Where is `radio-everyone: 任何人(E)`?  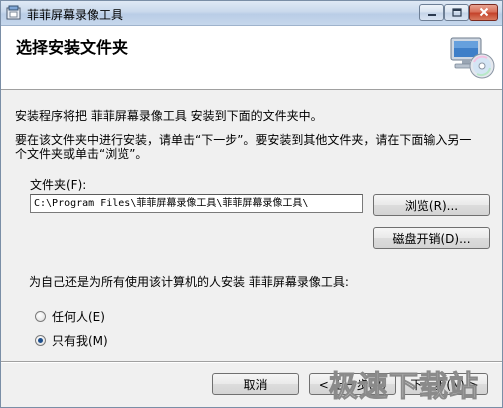
radio-everyone: 任何人(E) is located at coordinates (70, 316).